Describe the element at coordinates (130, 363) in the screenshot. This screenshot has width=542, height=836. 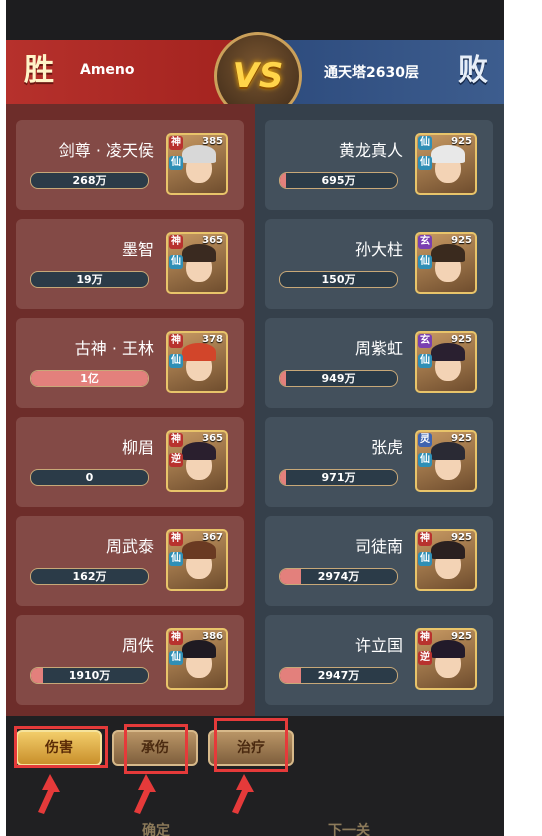
I see `hero-card: 古神 · 王林 1亿 378 神仙` at that location.